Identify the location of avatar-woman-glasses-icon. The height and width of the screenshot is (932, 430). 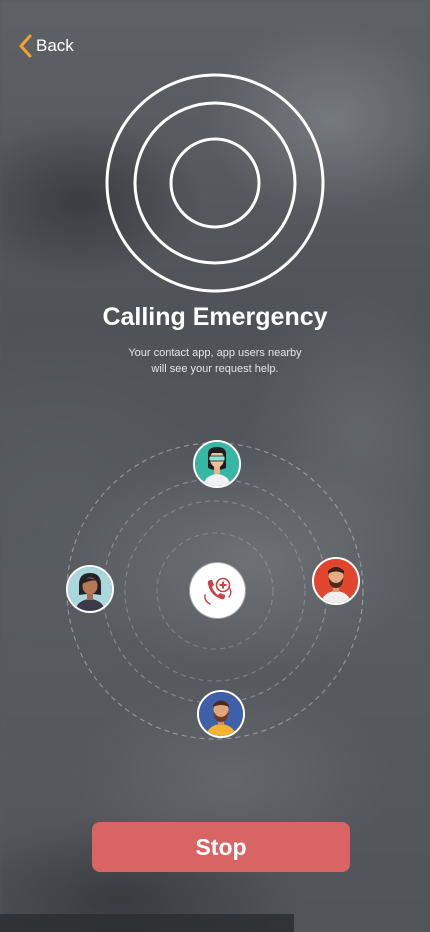
(217, 464).